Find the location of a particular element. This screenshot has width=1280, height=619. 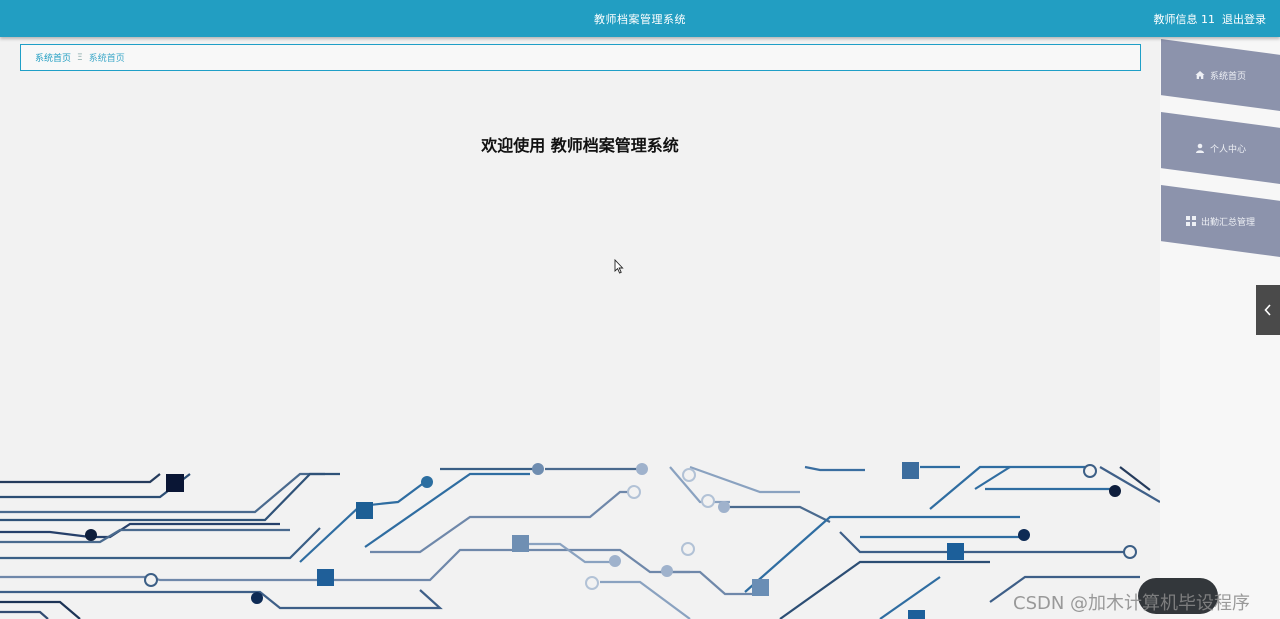

welcome-heading: 欢迎使用 教师档案管理系统 is located at coordinates (580, 145).